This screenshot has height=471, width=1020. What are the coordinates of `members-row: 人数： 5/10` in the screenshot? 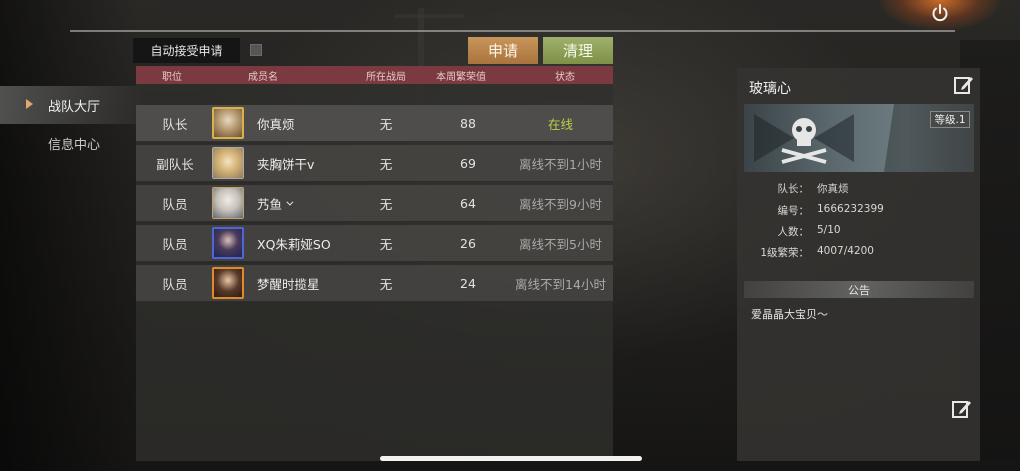 It's located at (859, 231).